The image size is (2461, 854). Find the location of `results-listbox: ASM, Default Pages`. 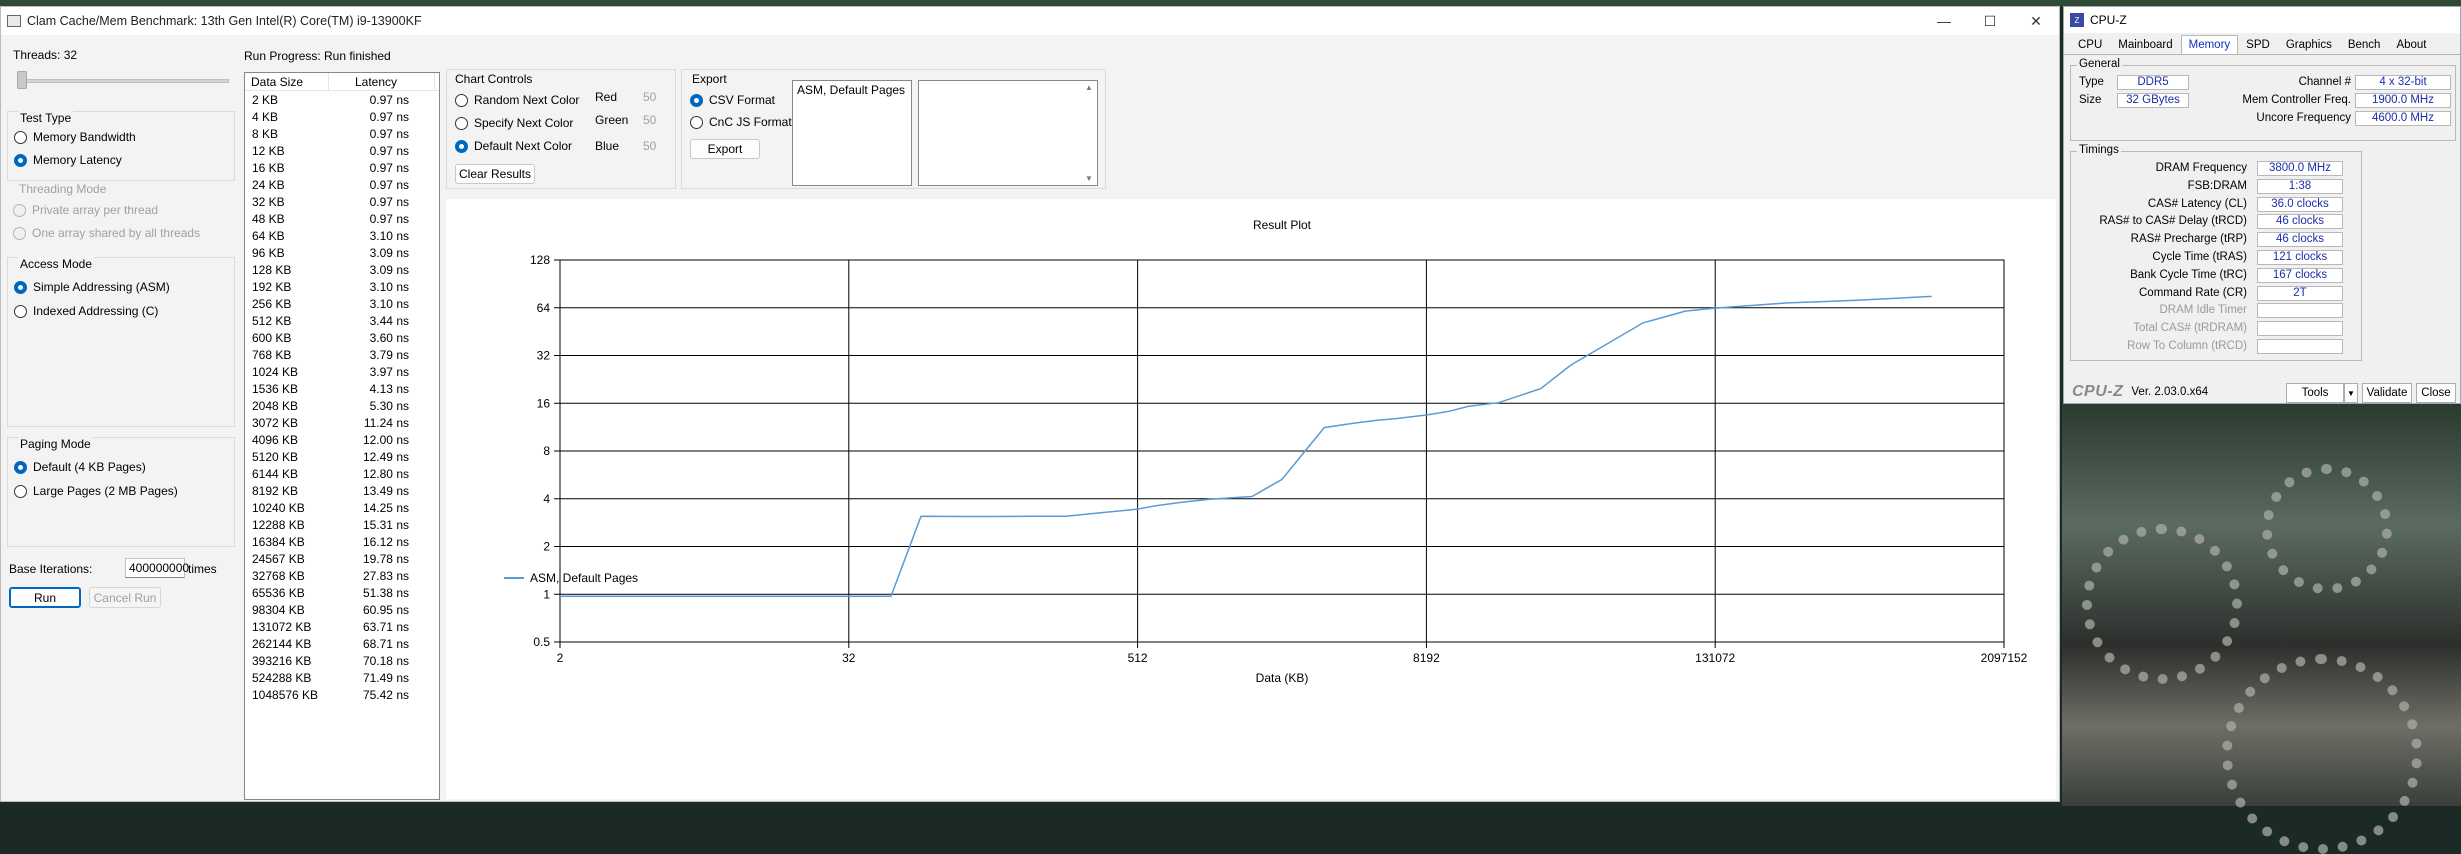

results-listbox: ASM, Default Pages is located at coordinates (852, 133).